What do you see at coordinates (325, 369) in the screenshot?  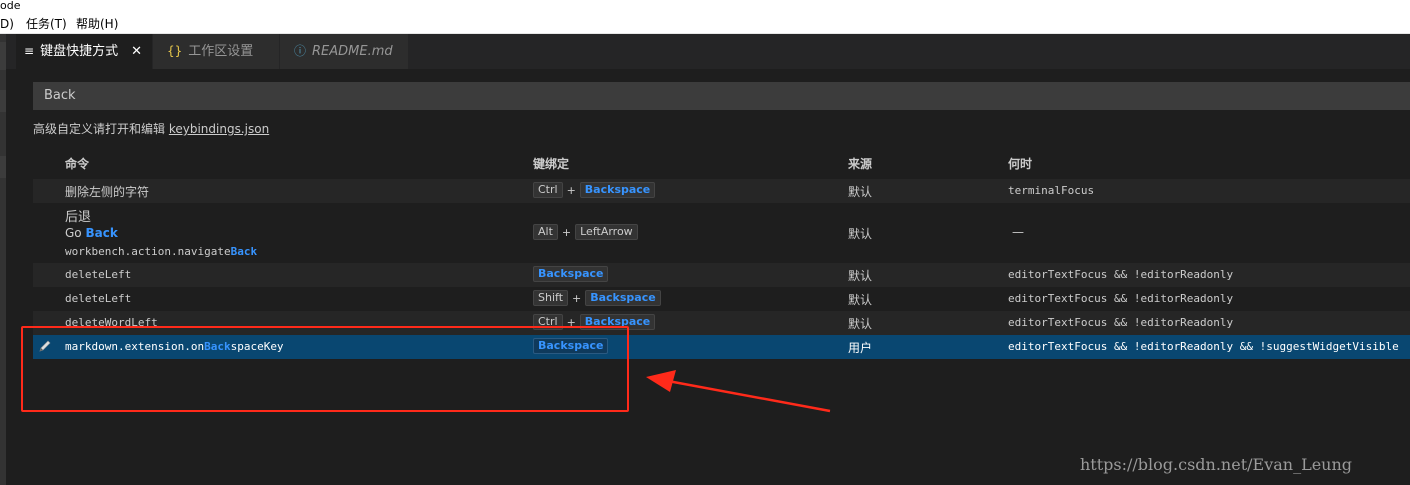 I see `highlight-box` at bounding box center [325, 369].